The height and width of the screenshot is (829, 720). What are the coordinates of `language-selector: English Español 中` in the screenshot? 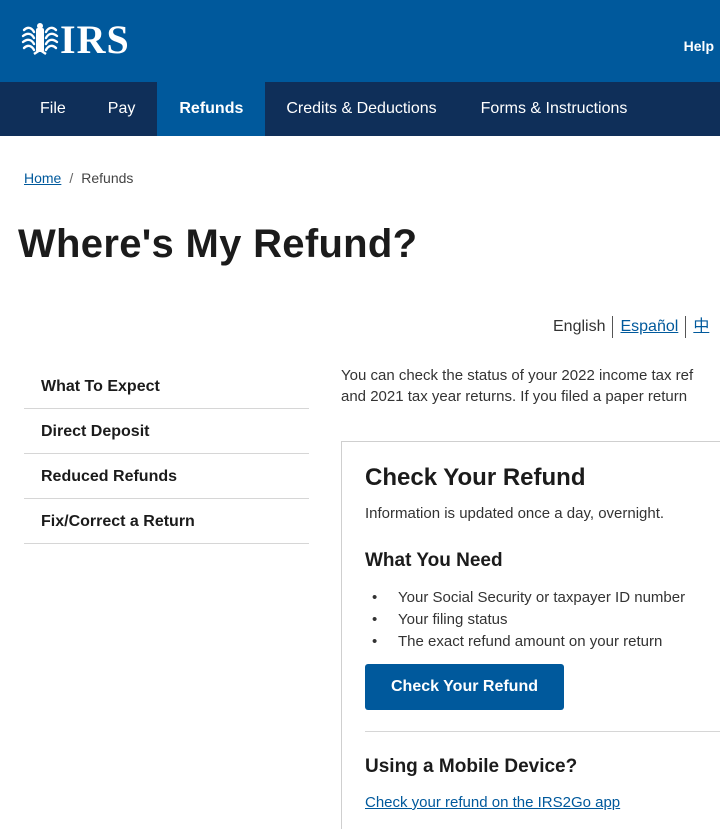 It's located at (631, 325).